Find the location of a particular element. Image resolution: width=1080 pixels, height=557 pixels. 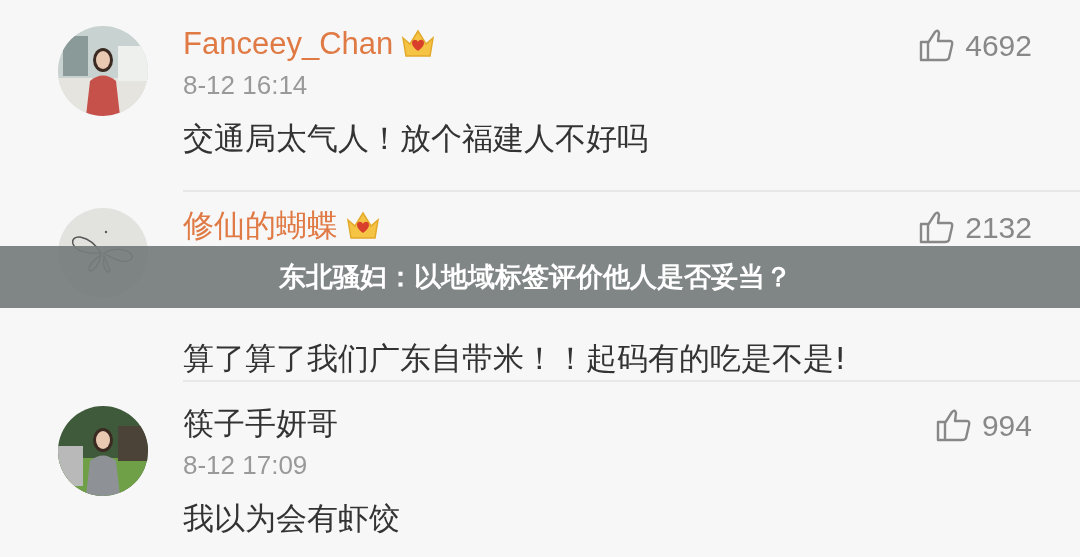

banner-title: 东北骚妇：以地域标签评价他人是否妥当？ is located at coordinates (535, 277).